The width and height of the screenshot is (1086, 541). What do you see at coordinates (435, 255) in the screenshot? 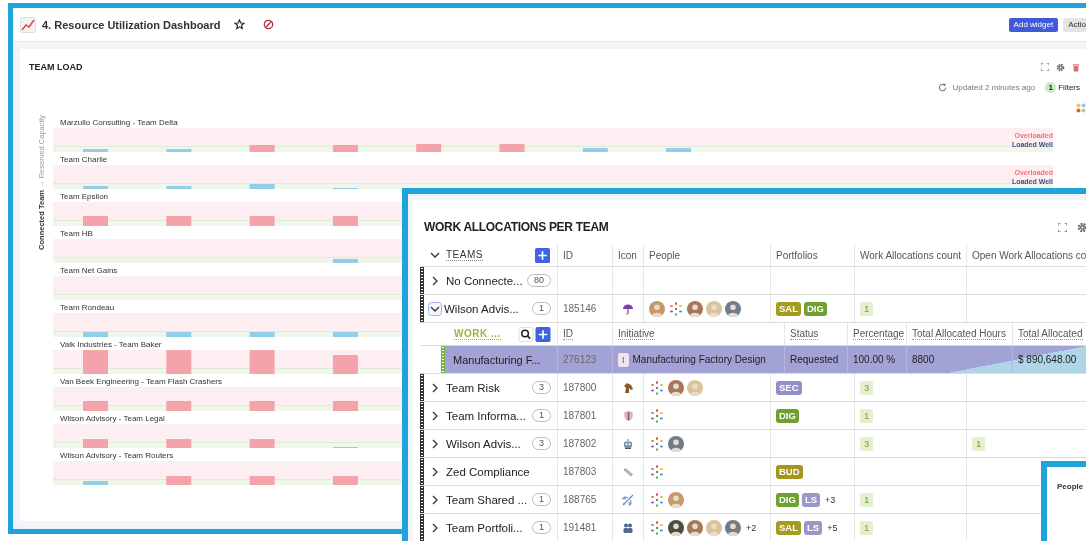
I see `collapse-all-icon` at bounding box center [435, 255].